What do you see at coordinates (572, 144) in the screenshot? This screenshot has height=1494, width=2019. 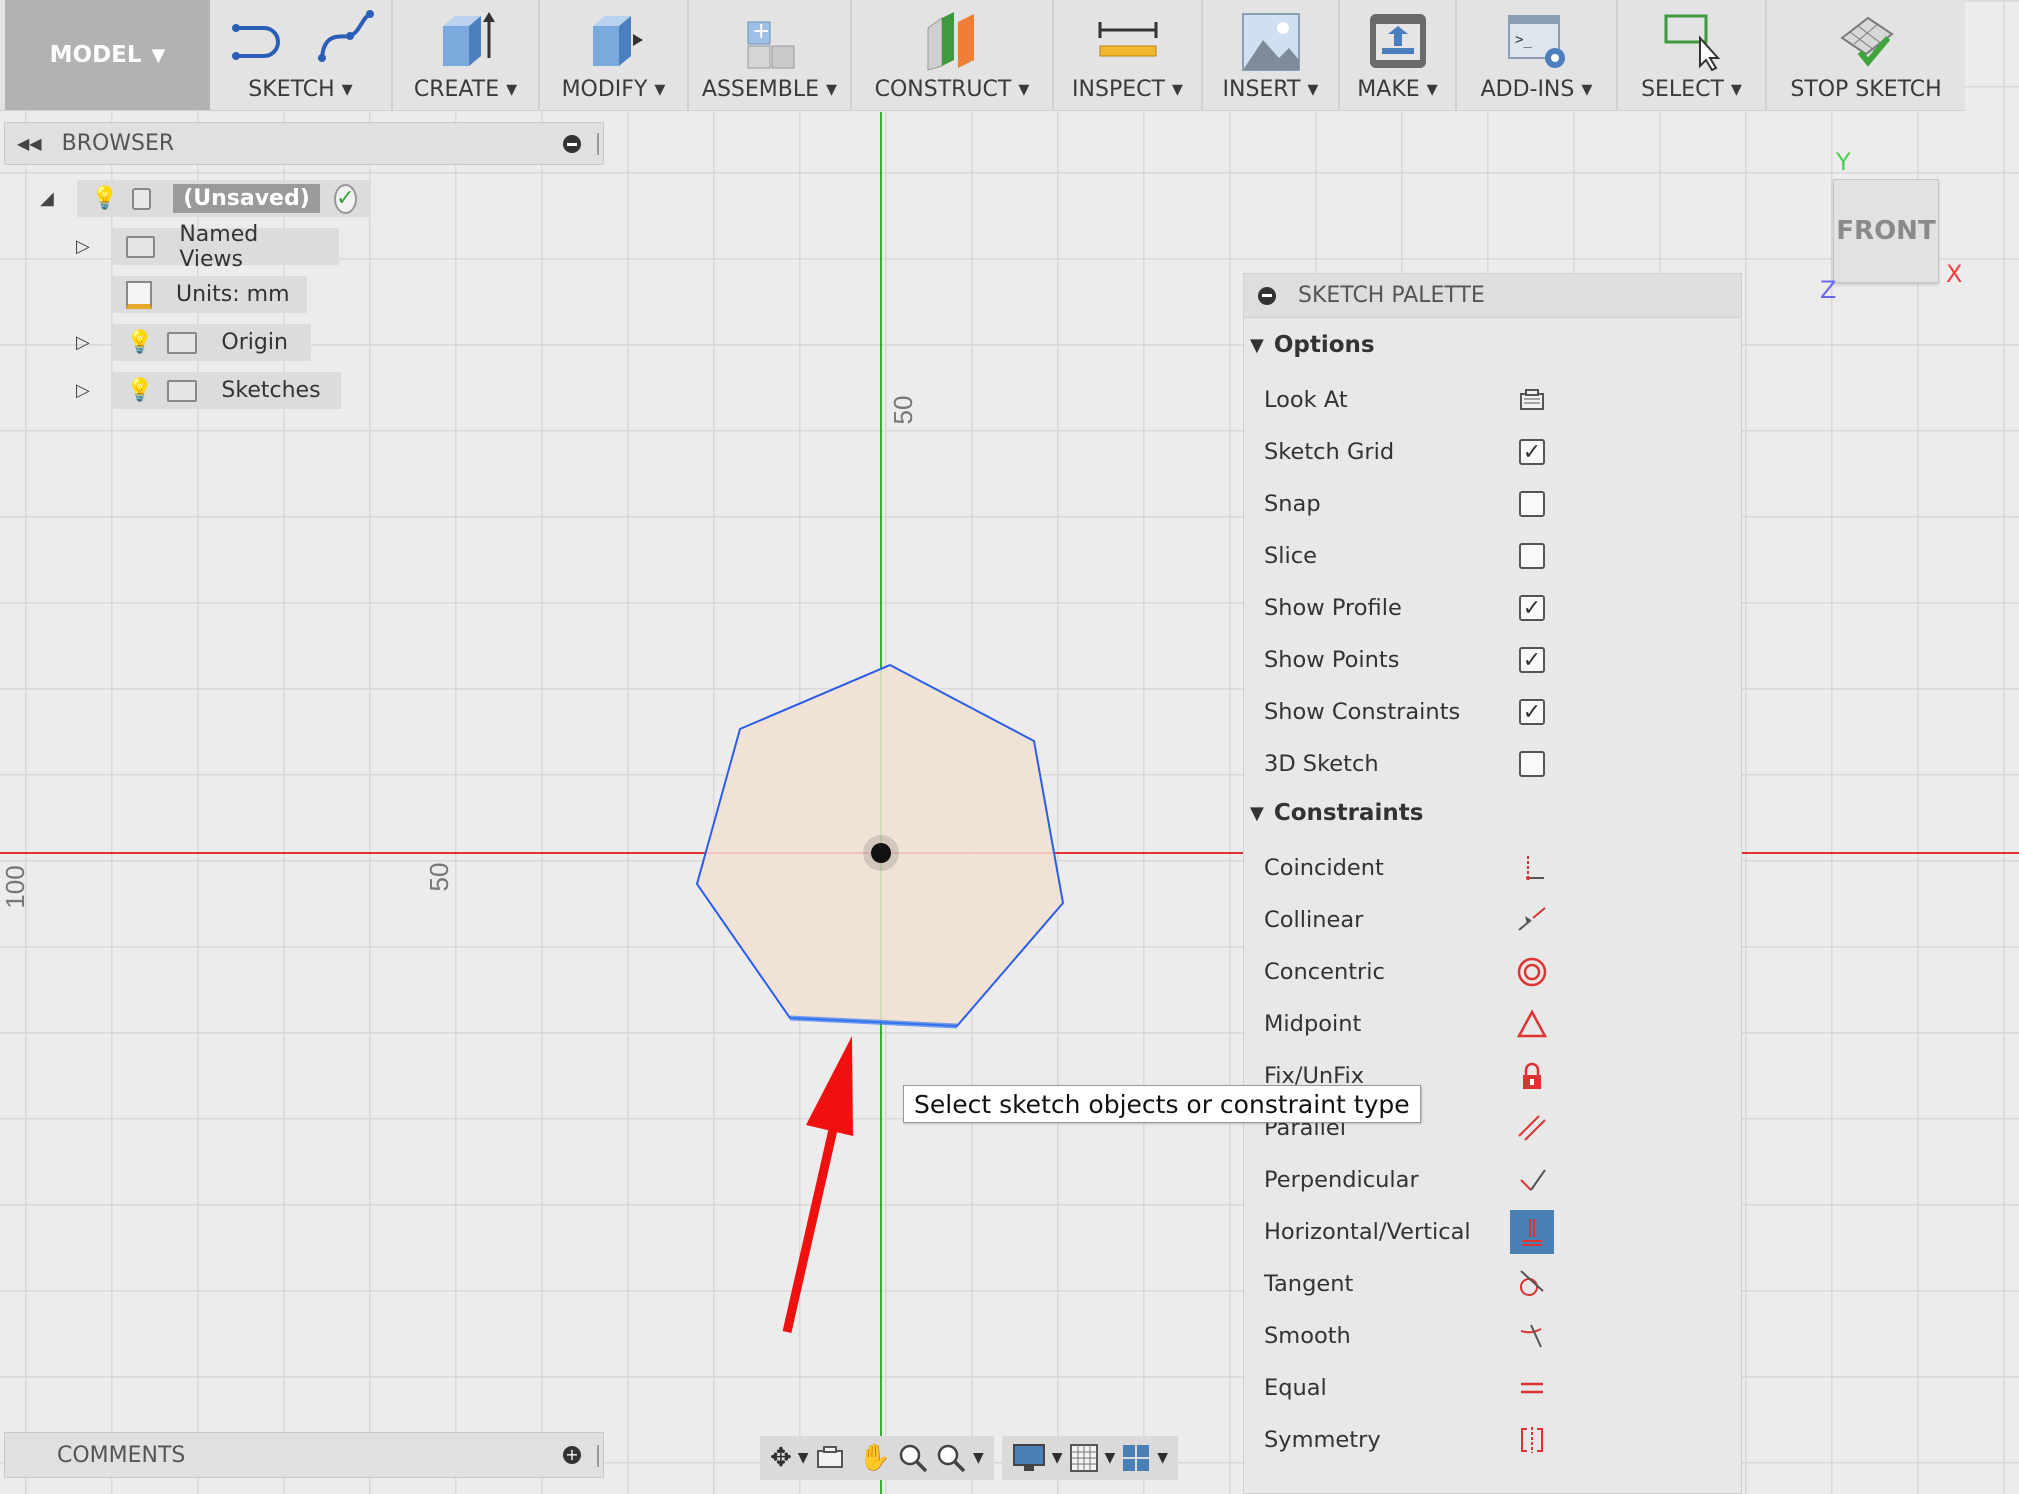 I see `minimize-icon` at bounding box center [572, 144].